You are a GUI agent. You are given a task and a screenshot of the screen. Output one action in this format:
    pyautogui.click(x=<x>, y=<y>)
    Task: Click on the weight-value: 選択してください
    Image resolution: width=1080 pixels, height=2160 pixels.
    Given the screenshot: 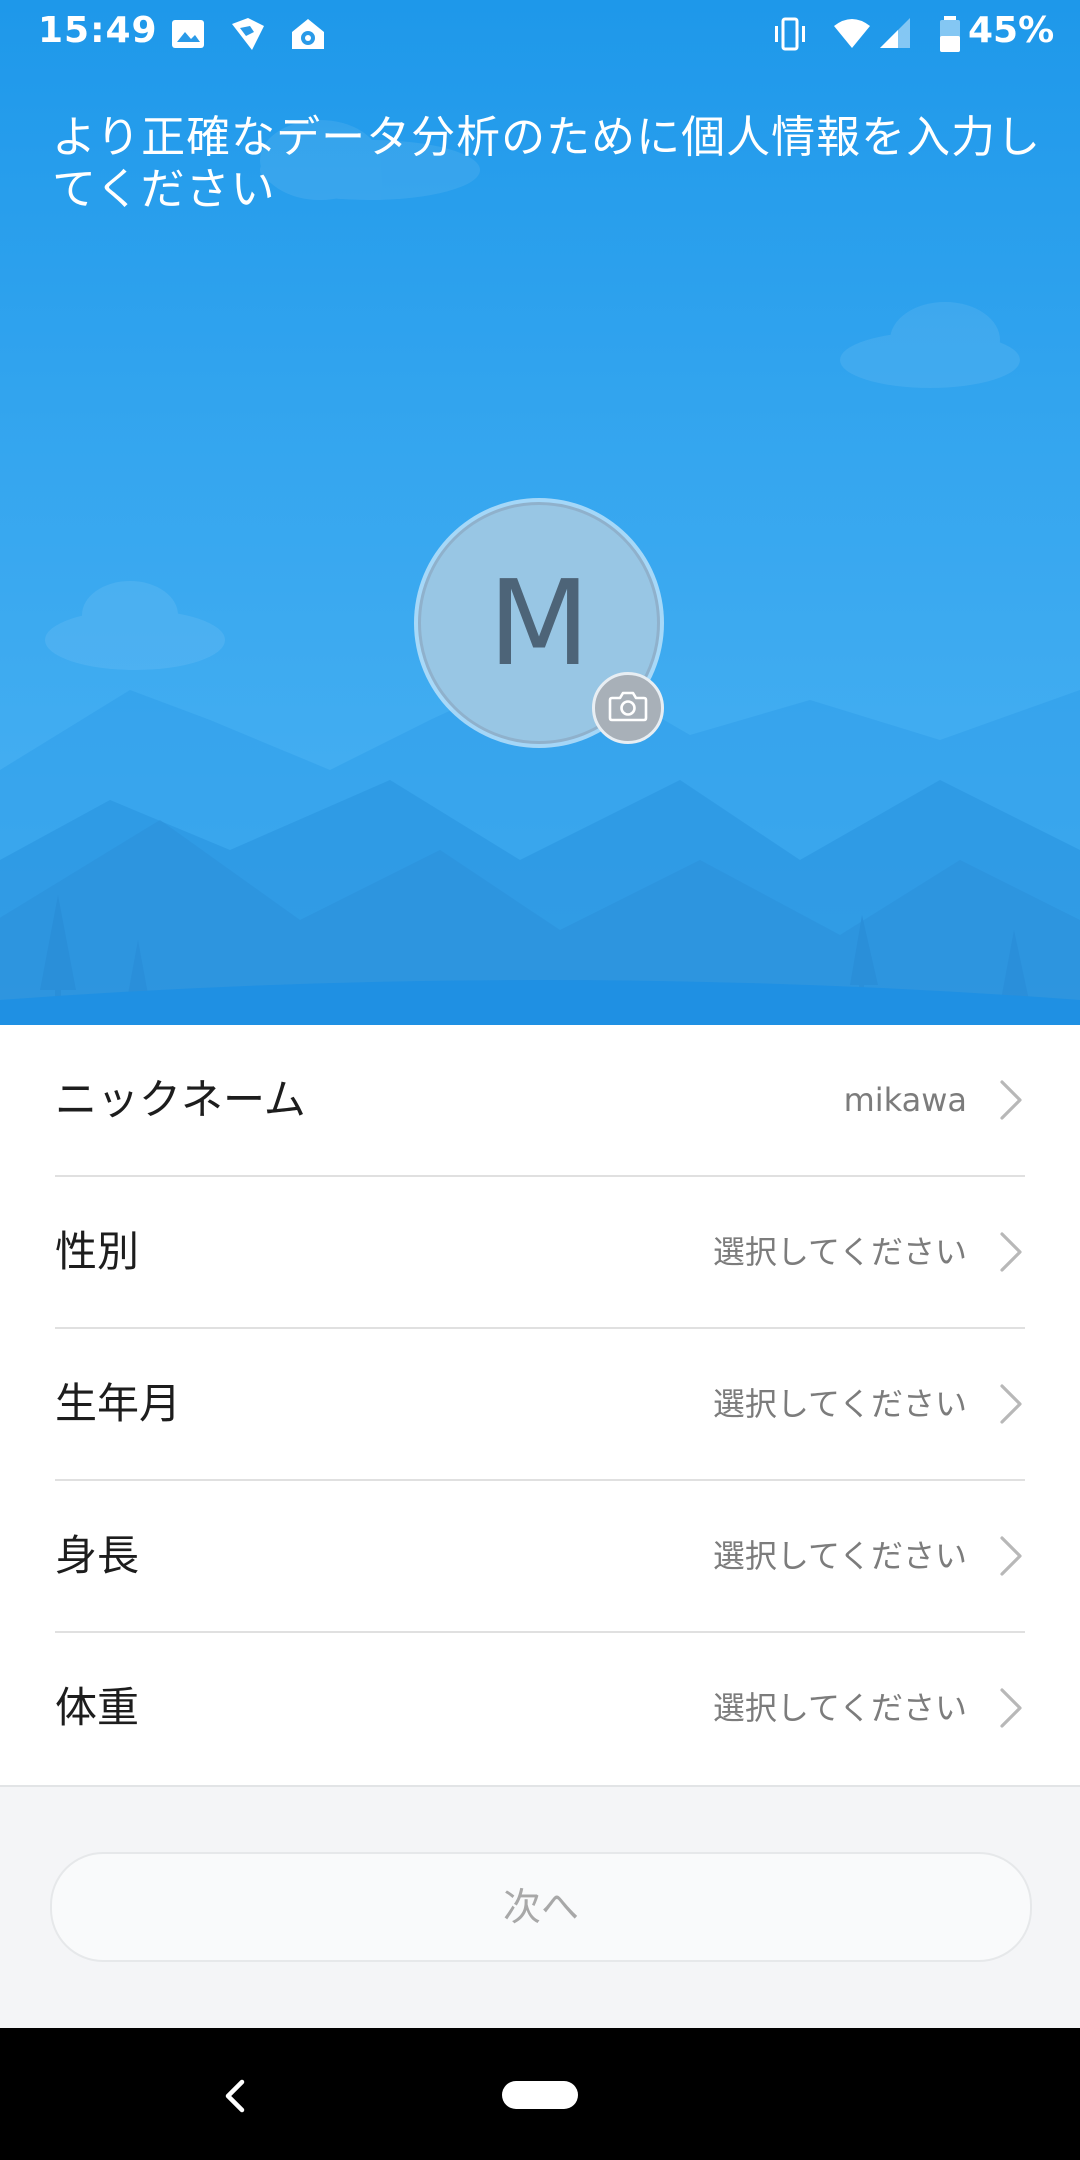 What is the action you would take?
    pyautogui.click(x=839, y=1708)
    